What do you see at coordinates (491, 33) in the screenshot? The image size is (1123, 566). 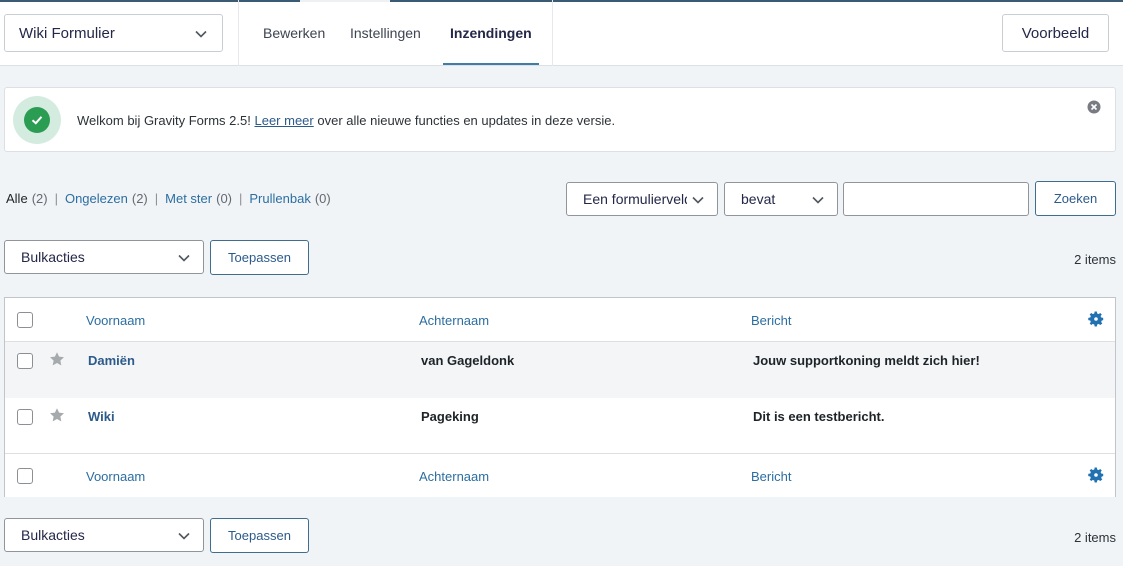 I see `tab-inzendingen: Inzendingen` at bounding box center [491, 33].